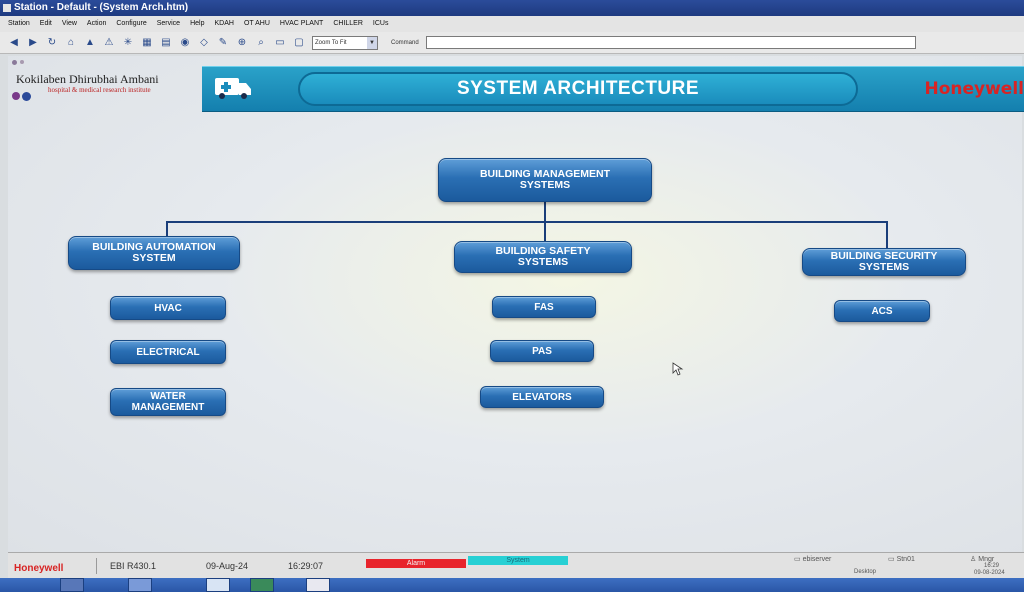  Describe the element at coordinates (39, 568) in the screenshot. I see `status-brand: Honeywell` at that location.